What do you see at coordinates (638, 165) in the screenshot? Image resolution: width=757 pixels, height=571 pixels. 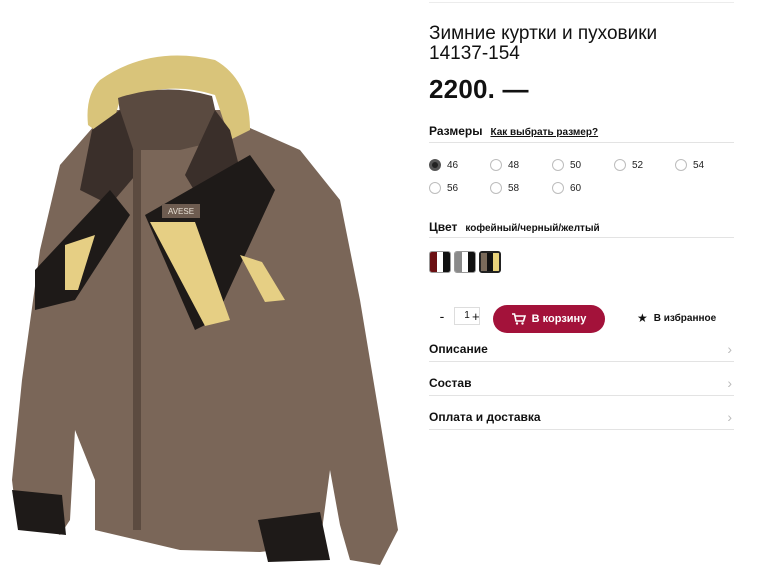 I see `size-label: 52` at bounding box center [638, 165].